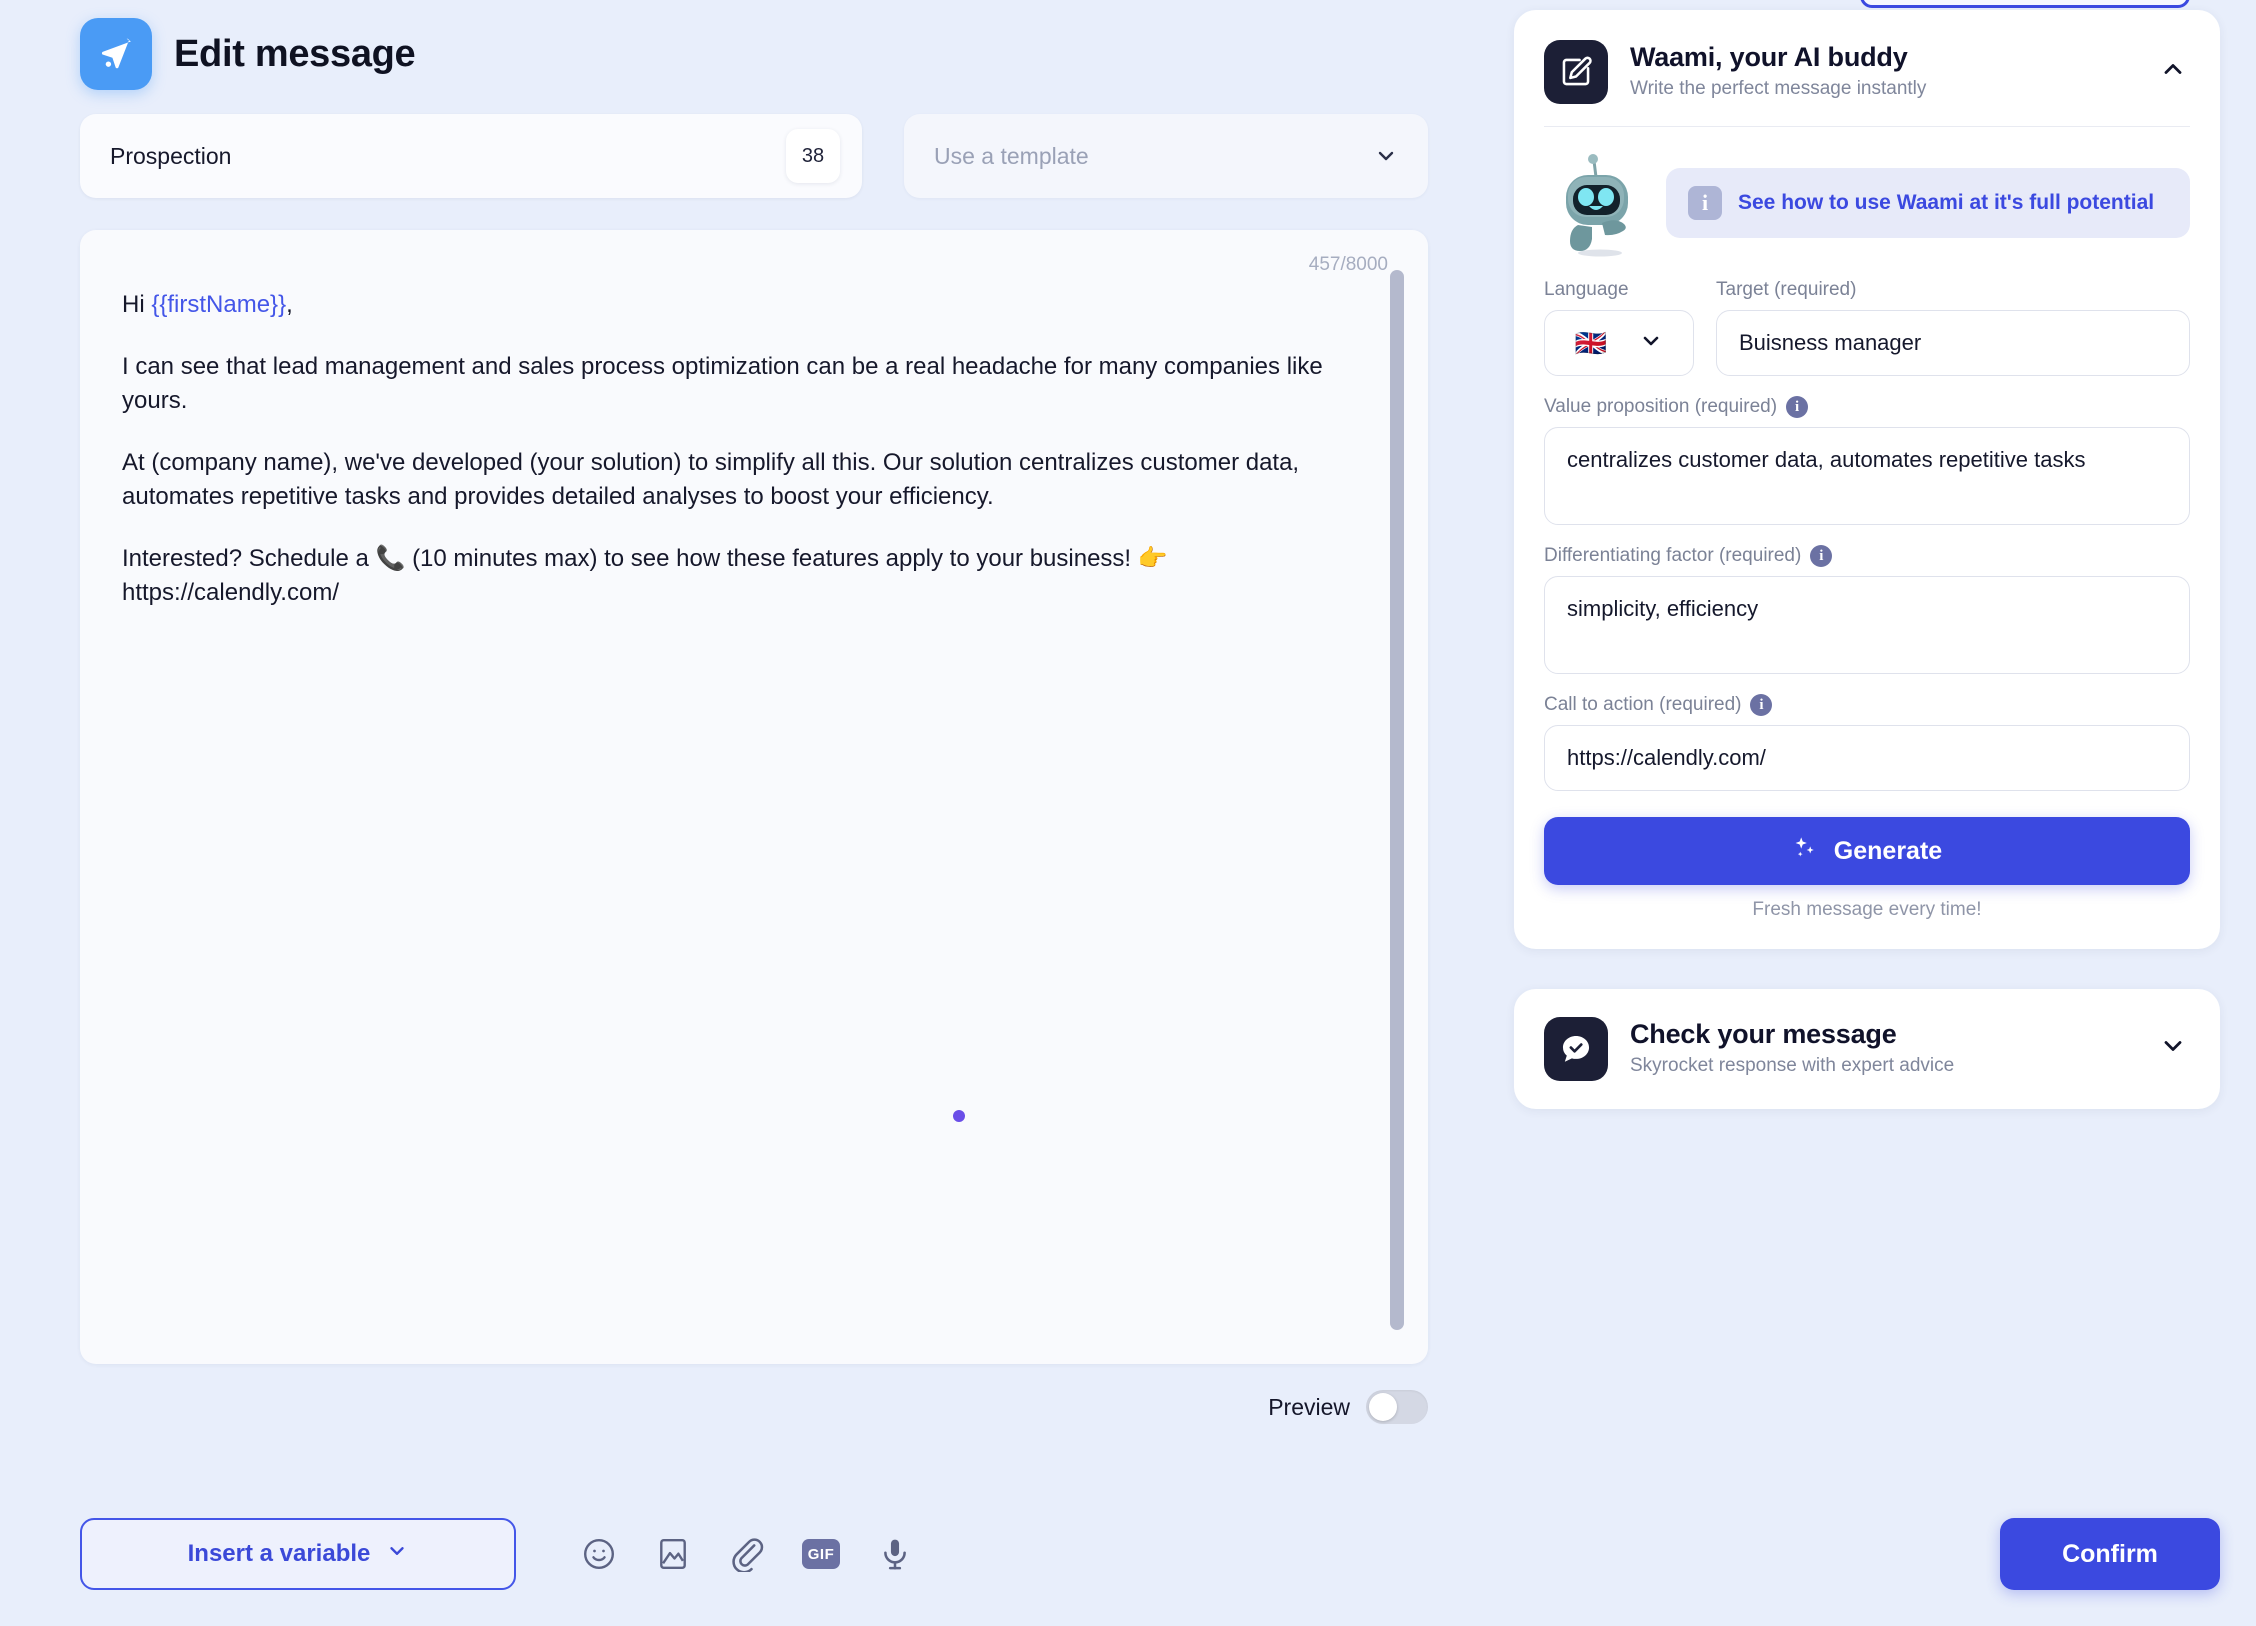 The height and width of the screenshot is (1626, 2256). I want to click on check-message-title: Check your message, so click(1763, 1034).